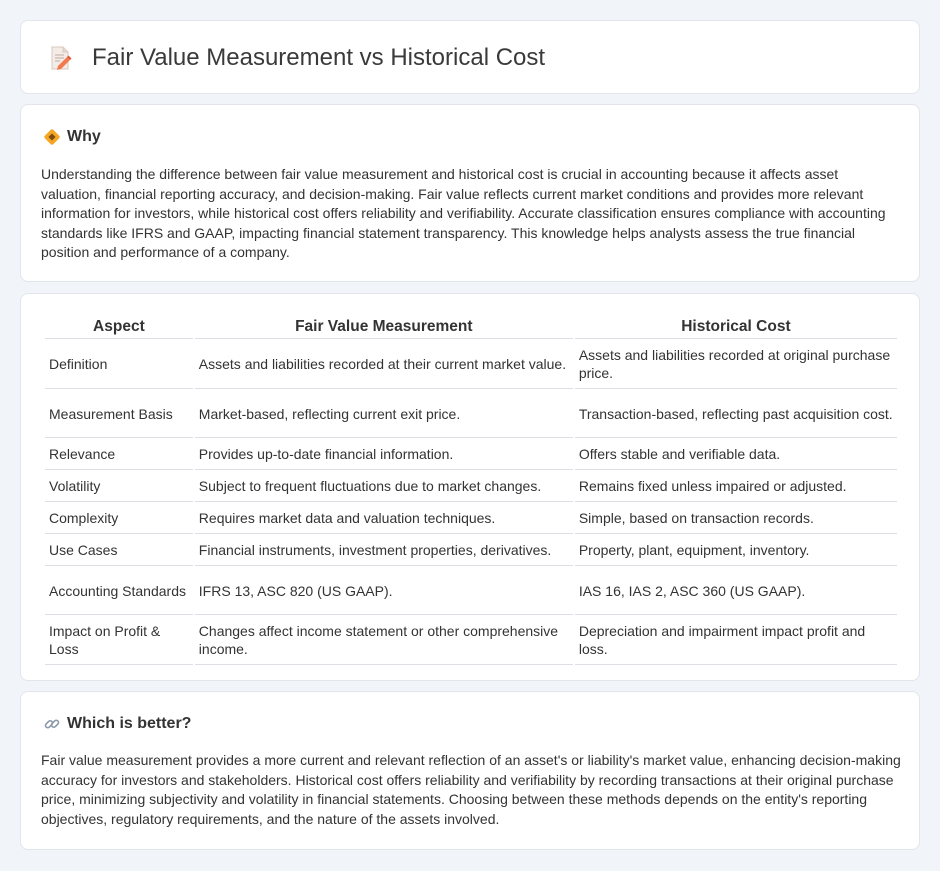 The image size is (940, 871). Describe the element at coordinates (119, 327) in the screenshot. I see `column-header-aspect: Aspect` at that location.